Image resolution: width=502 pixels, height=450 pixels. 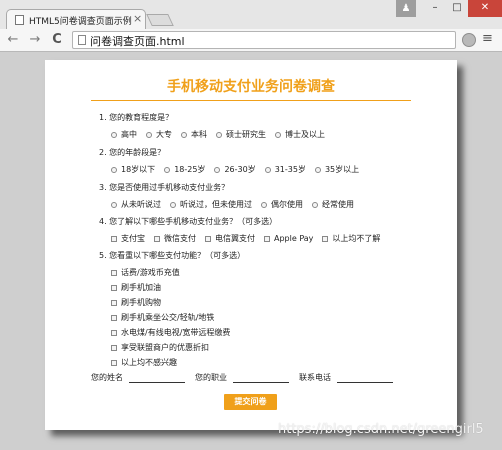 I want to click on name-field: 您的姓名, so click(x=138, y=377).